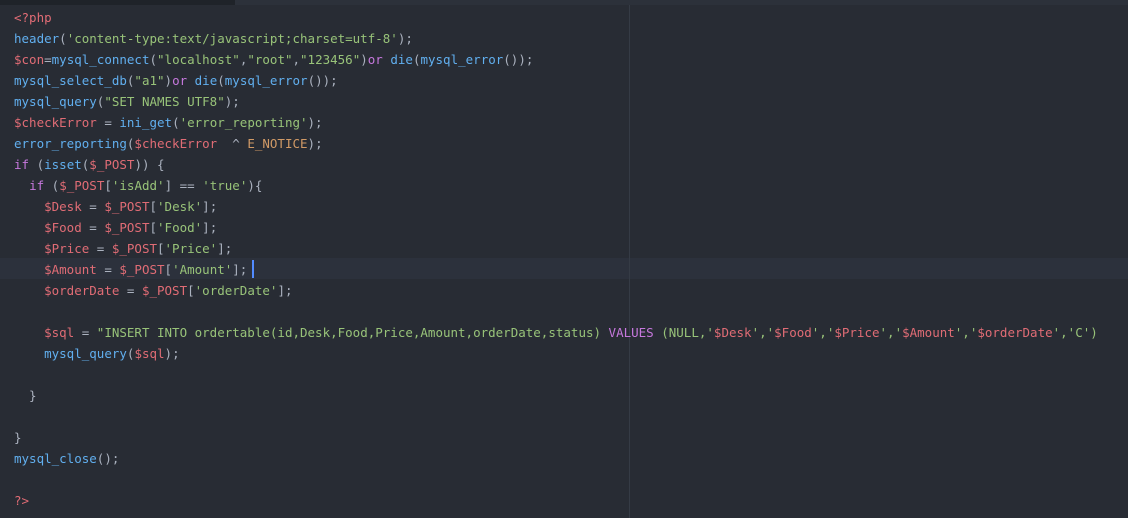  Describe the element at coordinates (683, 332) in the screenshot. I see `code-token: (NULL,'` at that location.